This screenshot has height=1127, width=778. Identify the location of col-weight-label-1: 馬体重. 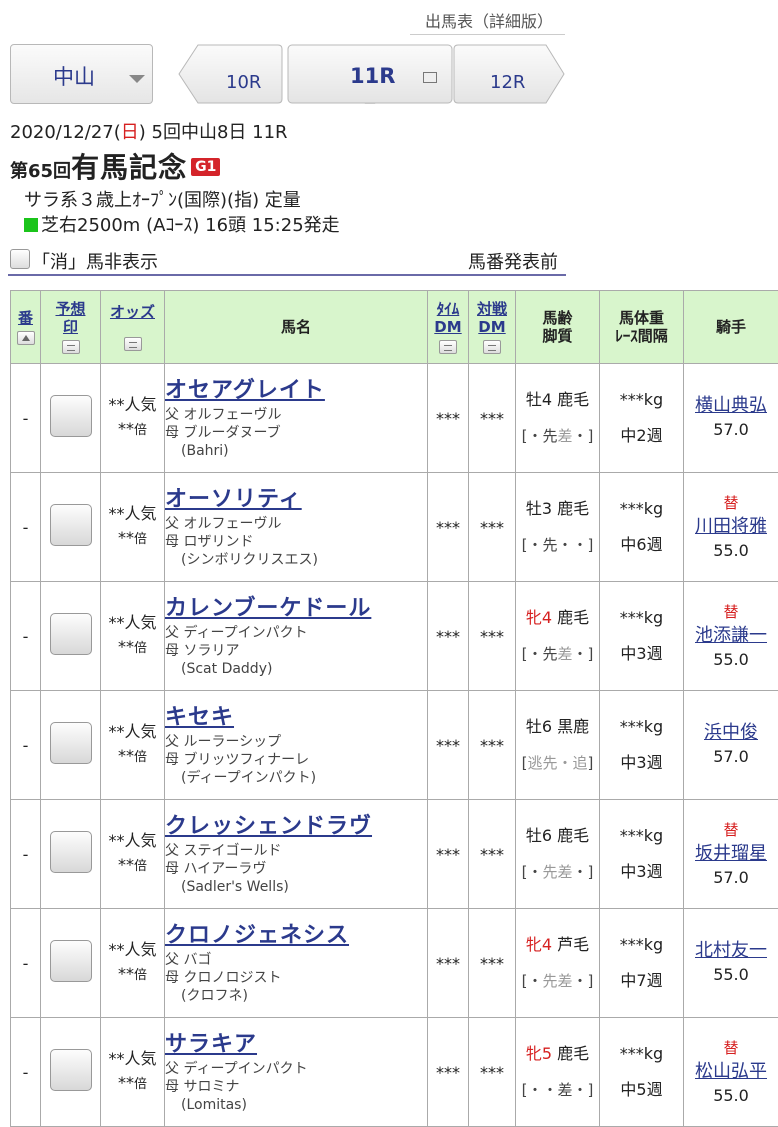
(641, 318).